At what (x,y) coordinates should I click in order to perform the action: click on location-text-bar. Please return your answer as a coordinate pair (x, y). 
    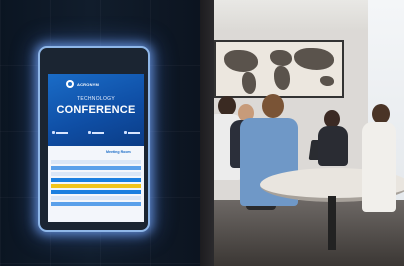
    Looking at the image, I should click on (134, 132).